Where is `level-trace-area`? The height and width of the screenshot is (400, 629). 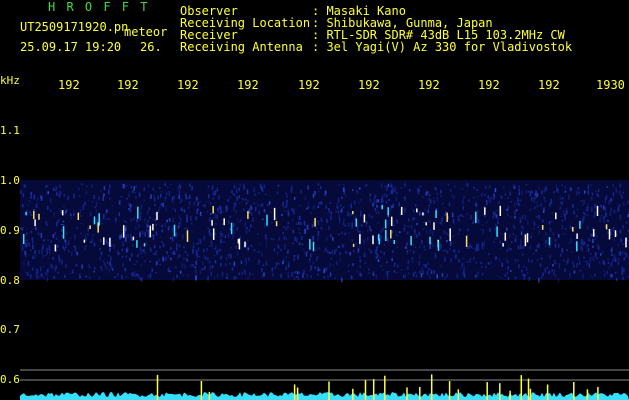 level-trace-area is located at coordinates (324, 396).